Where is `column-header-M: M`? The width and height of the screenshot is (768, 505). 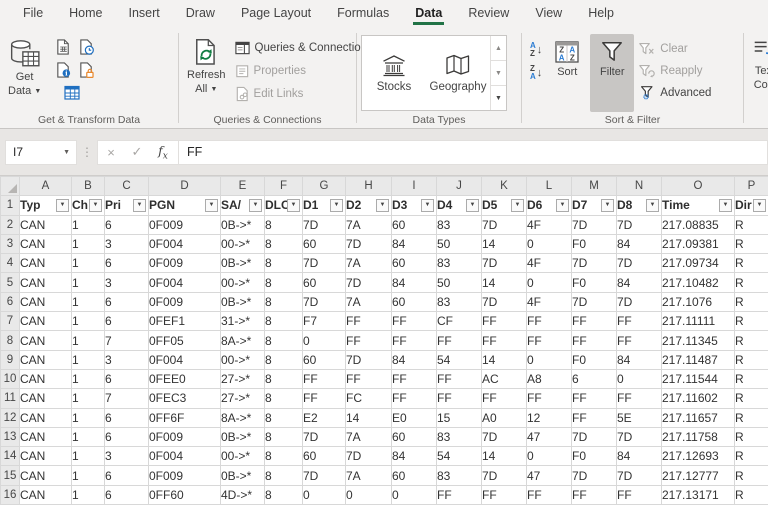
column-header-M: M is located at coordinates (594, 186).